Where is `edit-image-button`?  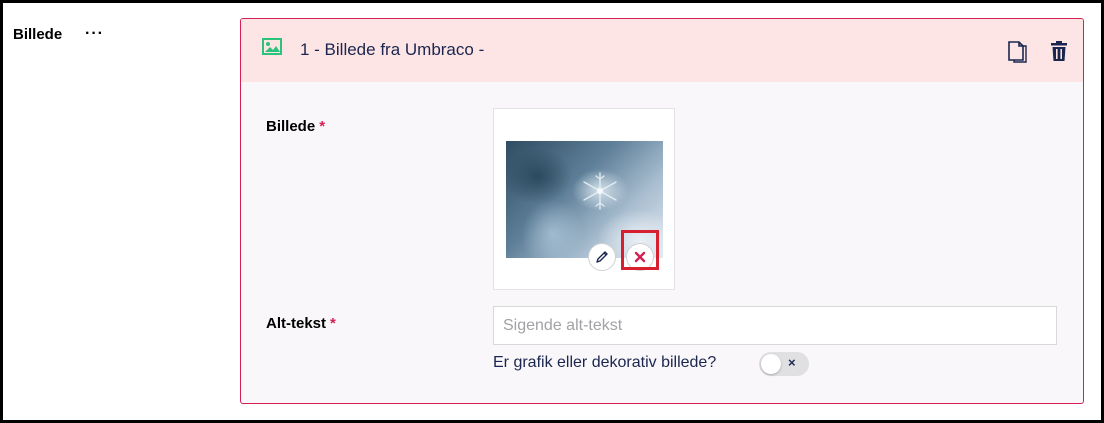 edit-image-button is located at coordinates (602, 257).